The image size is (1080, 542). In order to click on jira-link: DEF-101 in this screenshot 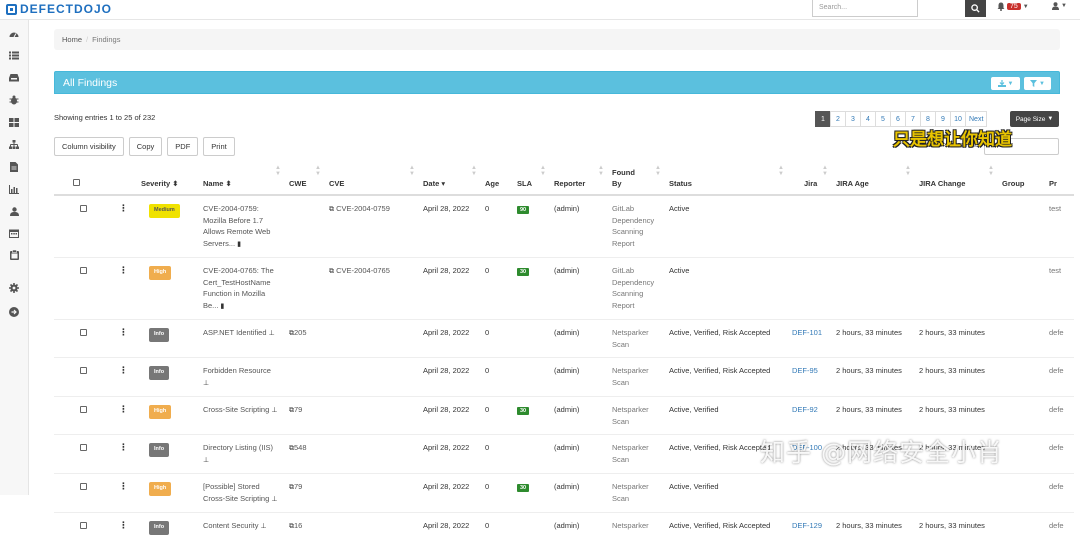, I will do `click(807, 332)`.